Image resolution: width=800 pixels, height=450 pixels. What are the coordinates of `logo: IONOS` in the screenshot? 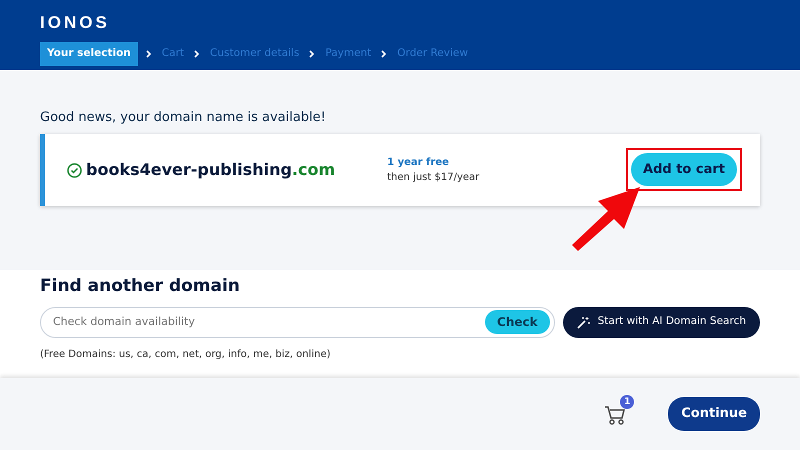 It's located at (75, 23).